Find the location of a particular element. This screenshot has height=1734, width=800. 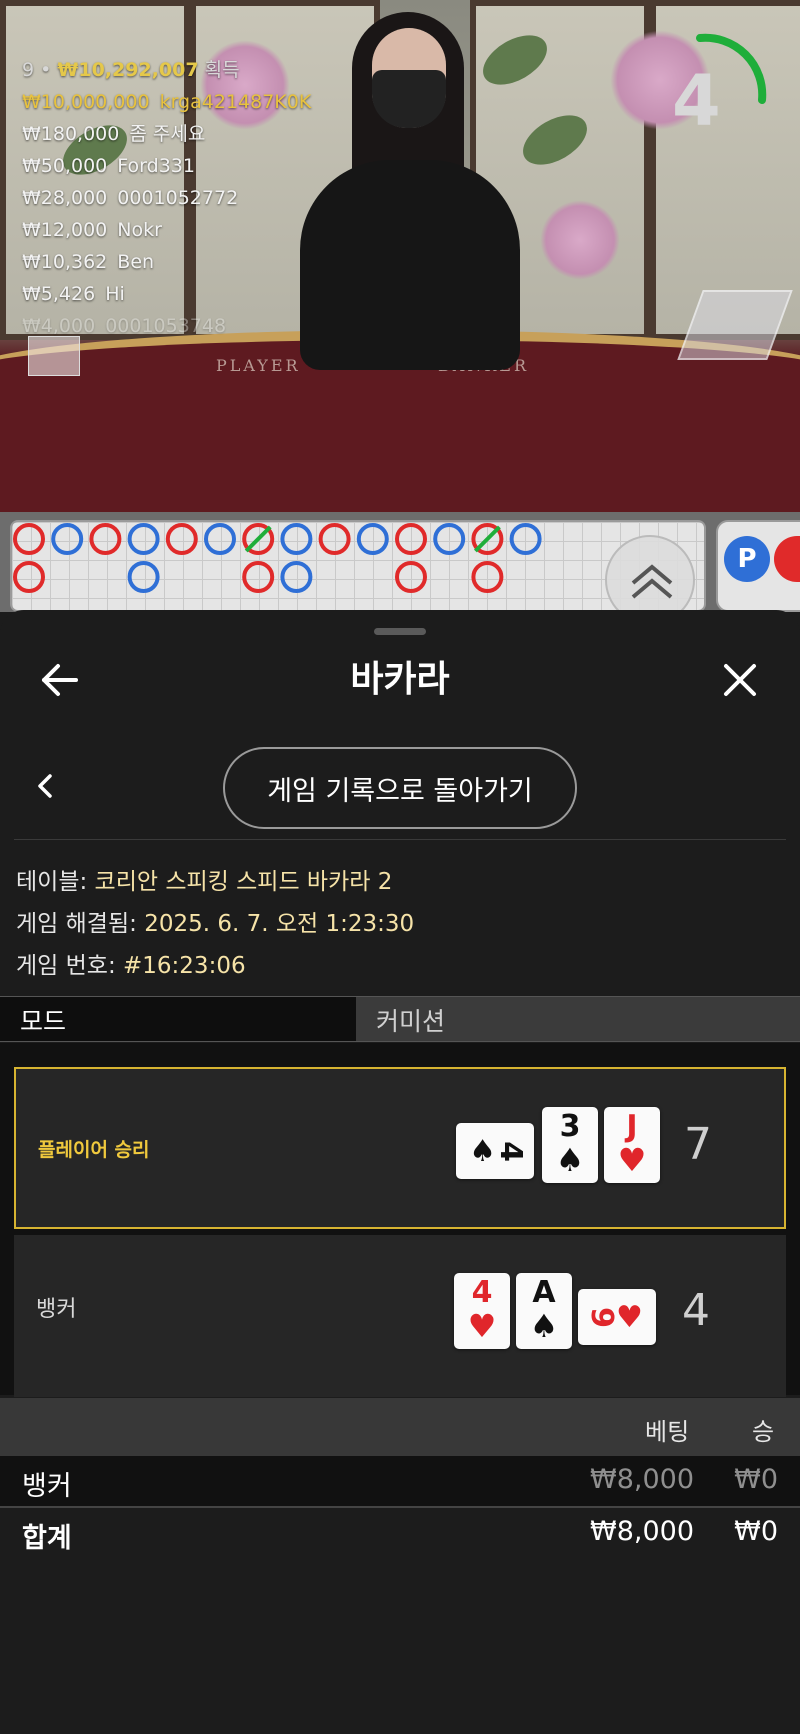

leaderboard-amount: ₩4,000 is located at coordinates (59, 326).